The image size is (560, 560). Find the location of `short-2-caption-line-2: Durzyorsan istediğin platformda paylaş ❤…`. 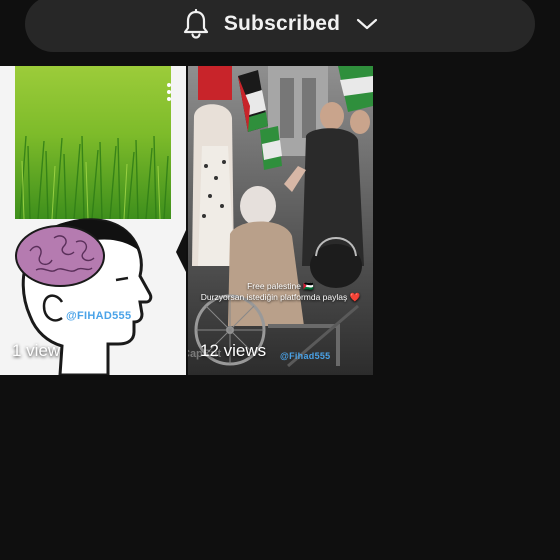

short-2-caption-line-2: Durzyorsan istediğin platformda paylaş ❤… is located at coordinates (280, 297).